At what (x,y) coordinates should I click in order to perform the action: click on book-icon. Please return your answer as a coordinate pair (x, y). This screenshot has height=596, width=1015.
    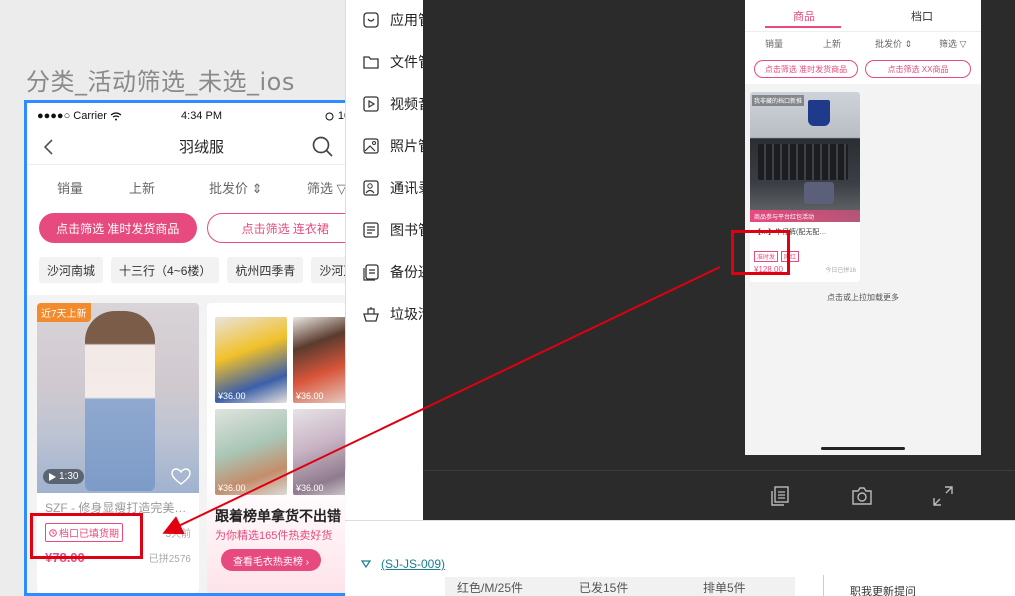
    Looking at the image, I should click on (371, 230).